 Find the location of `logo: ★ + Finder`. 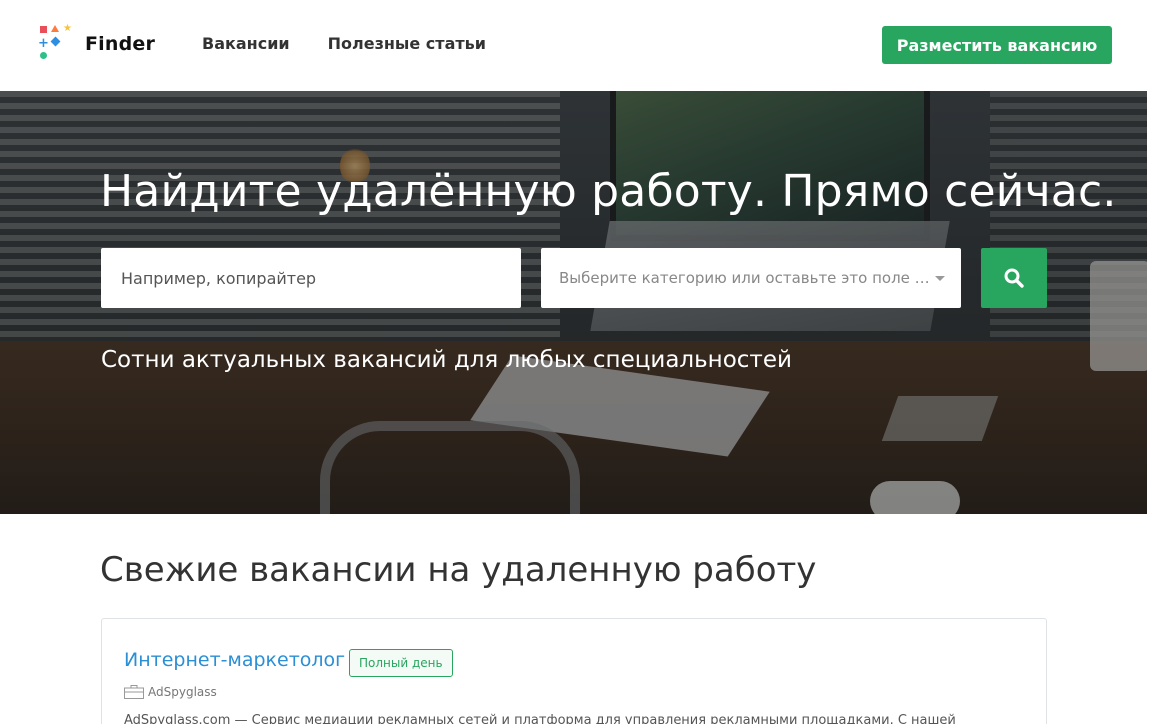

logo: ★ + Finder is located at coordinates (98, 44).